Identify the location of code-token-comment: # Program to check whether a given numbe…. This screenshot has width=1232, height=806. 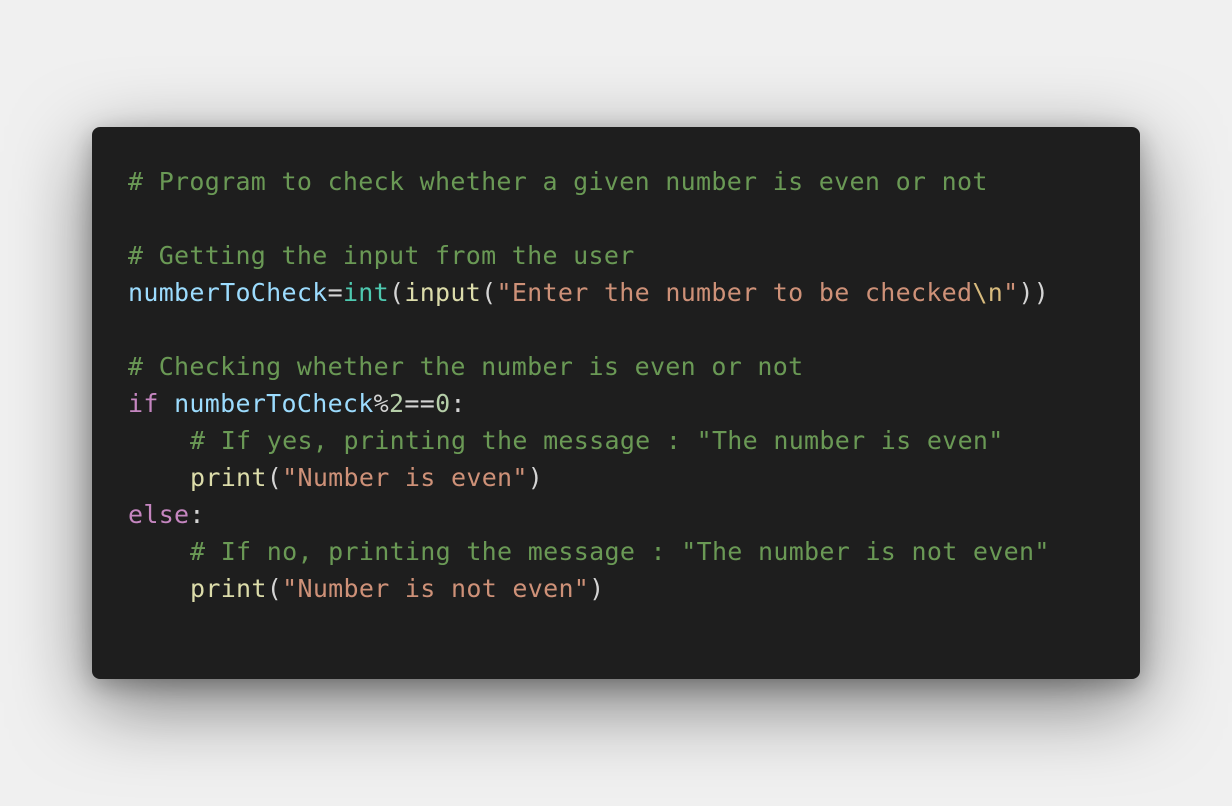
(558, 181).